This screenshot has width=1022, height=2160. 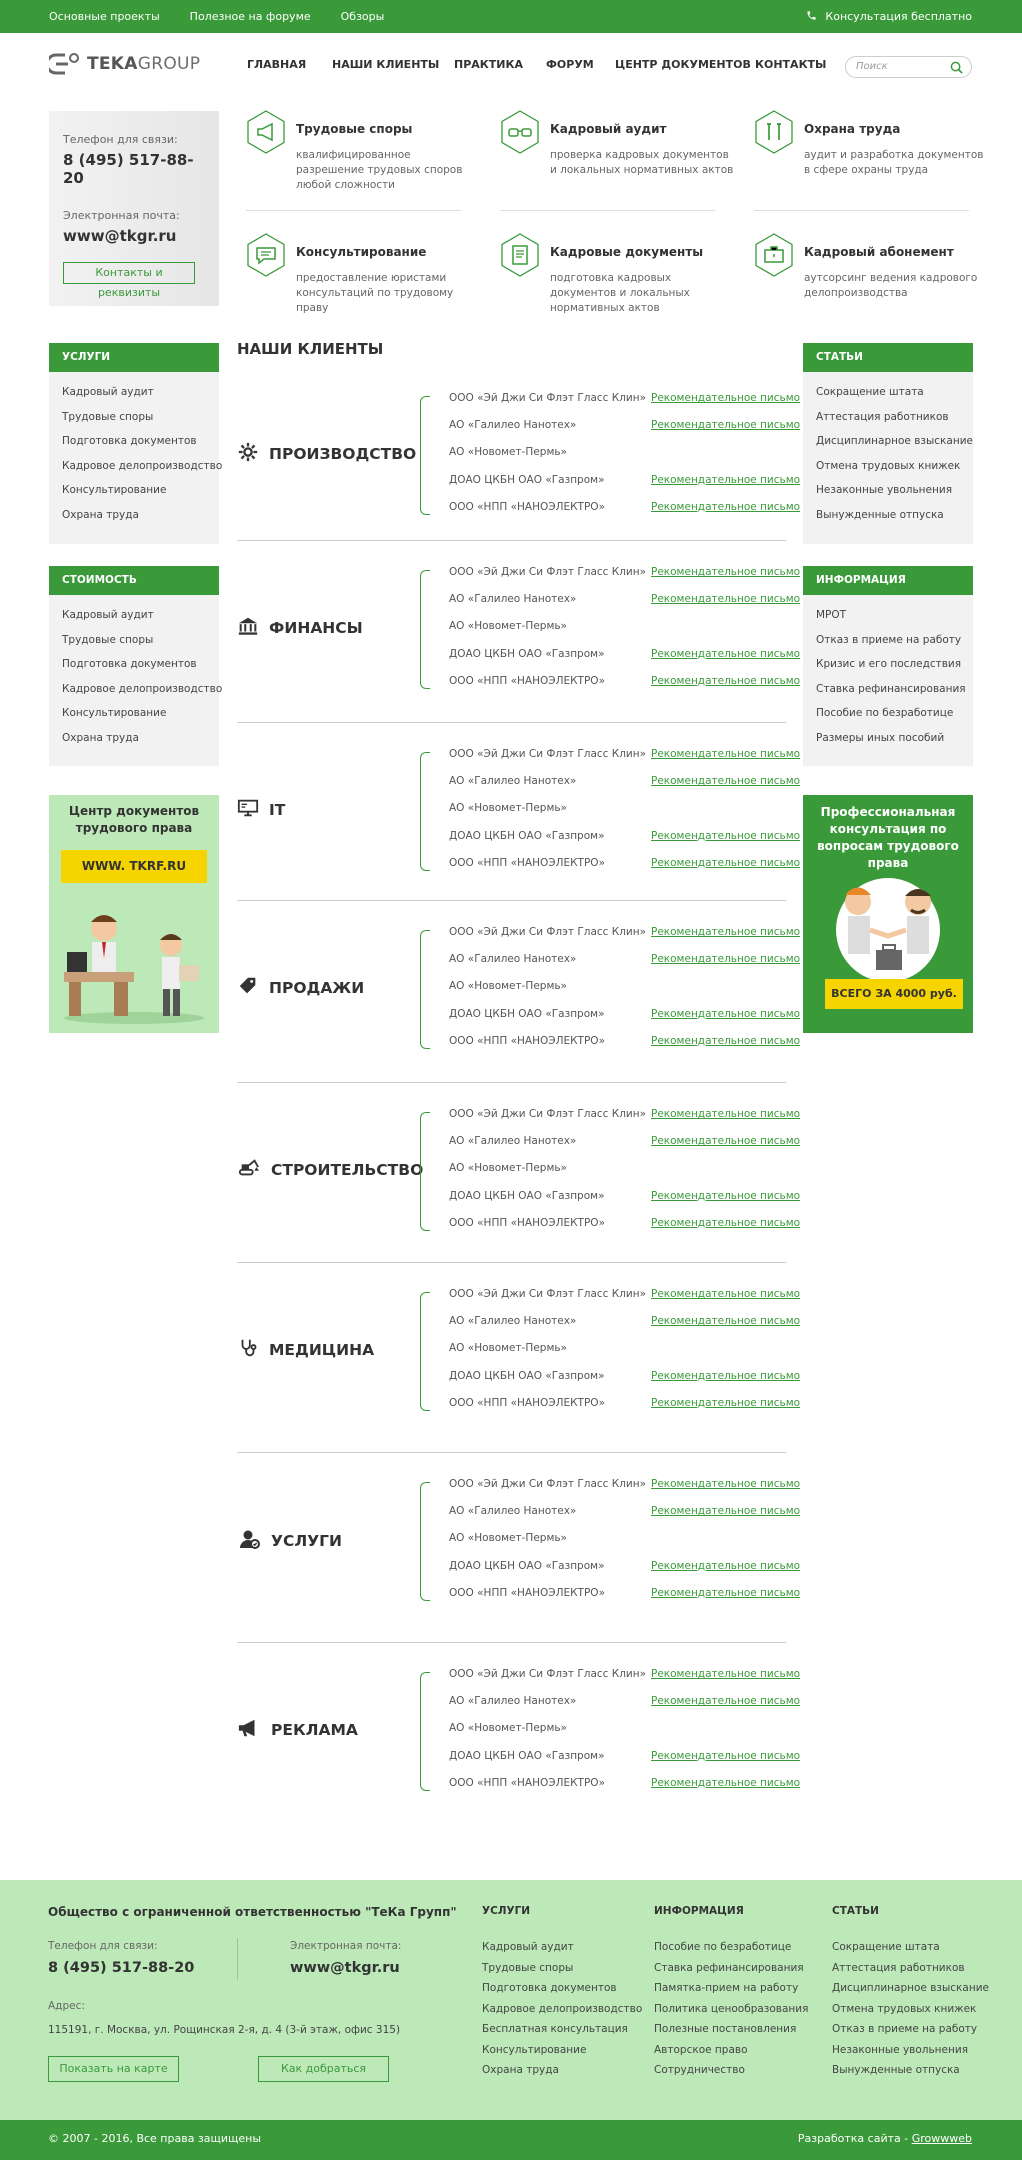 What do you see at coordinates (134, 640) in the screenshot?
I see `prices-menu-item: Трудовые споры` at bounding box center [134, 640].